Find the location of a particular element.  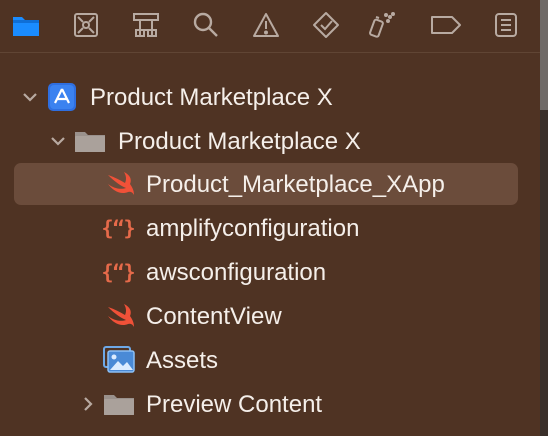

source-control-navigator-icon is located at coordinates (86, 25).